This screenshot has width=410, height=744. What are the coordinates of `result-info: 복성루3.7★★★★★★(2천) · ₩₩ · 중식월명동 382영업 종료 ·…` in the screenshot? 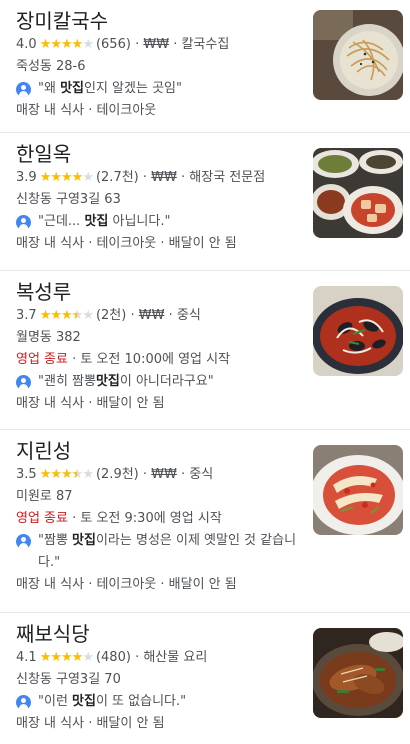 It's located at (160, 347).